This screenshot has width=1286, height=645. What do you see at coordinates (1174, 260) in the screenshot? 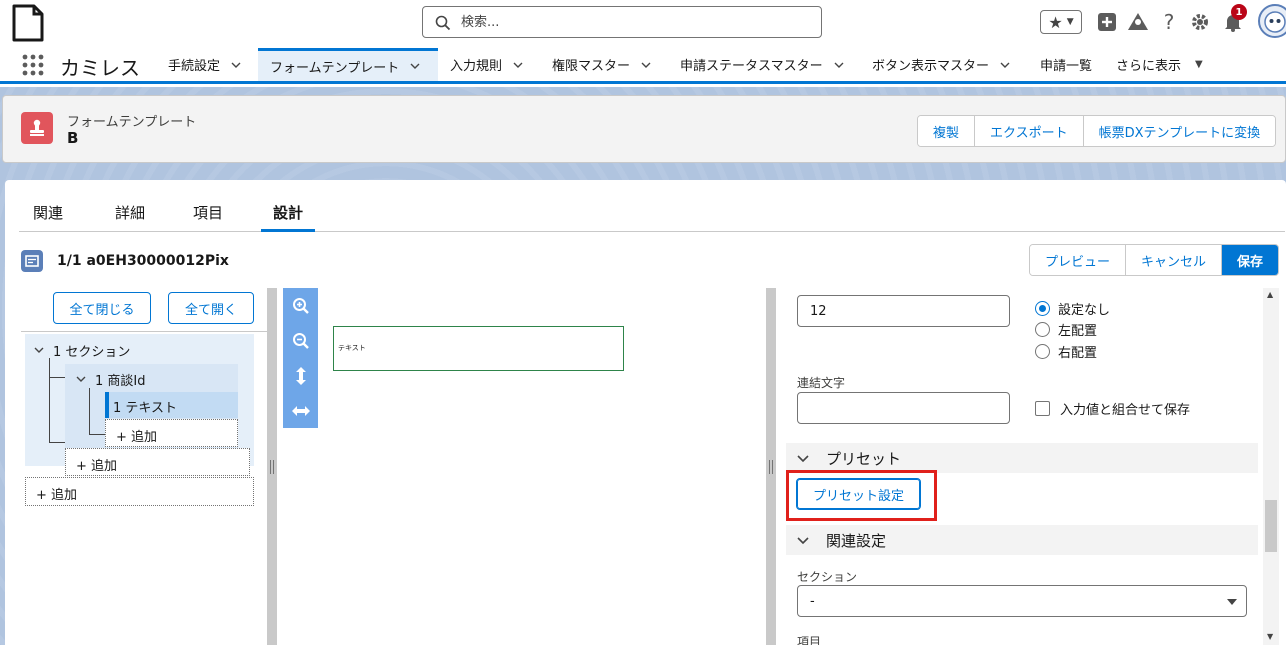
I see `cancel-button: キャンセル` at bounding box center [1174, 260].